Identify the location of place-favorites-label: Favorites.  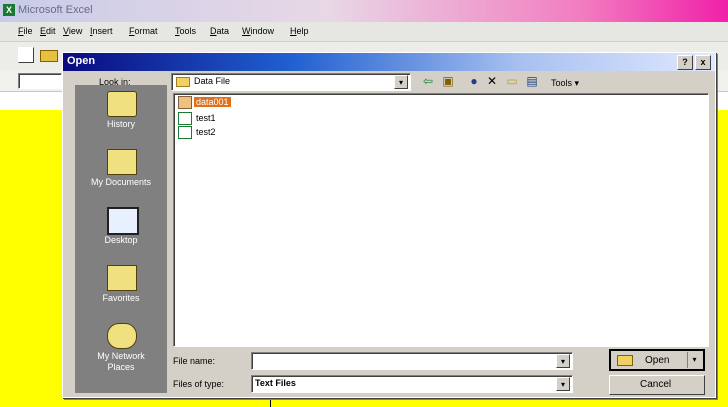
(121, 298).